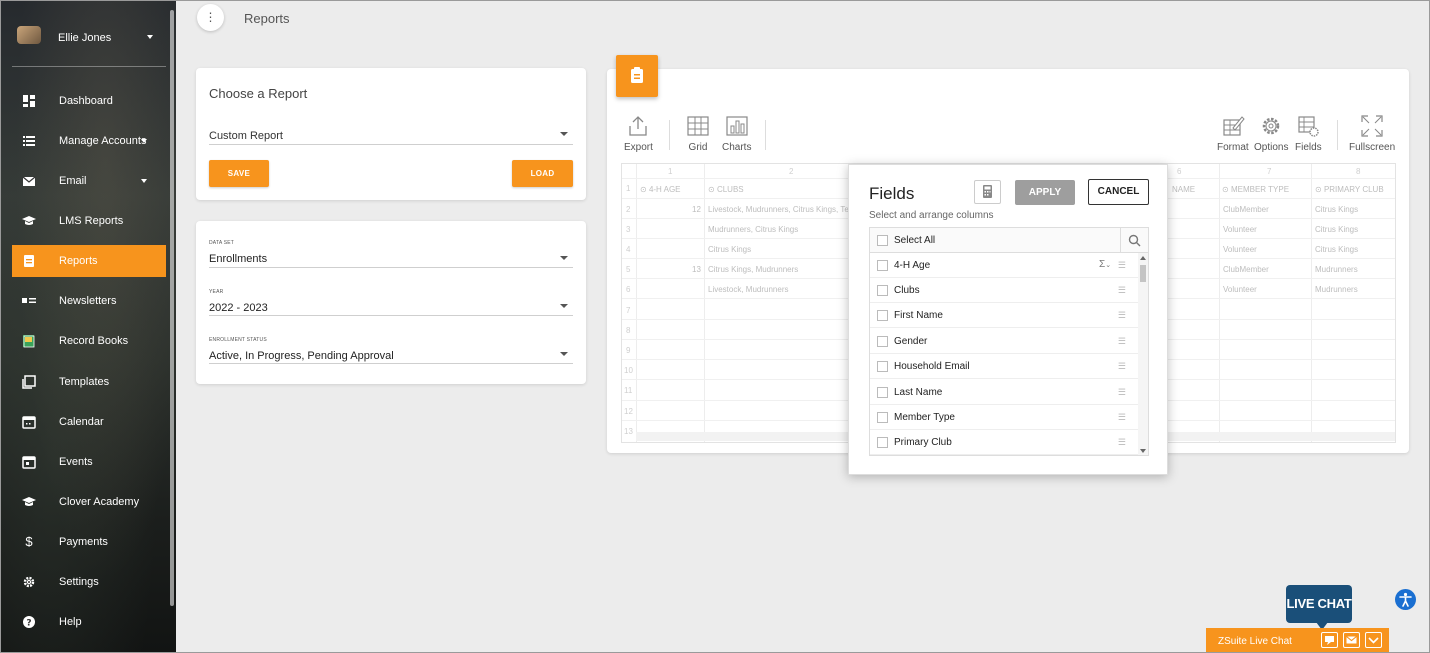 The height and width of the screenshot is (653, 1430). I want to click on sidebar-item-reports: Reports, so click(89, 261).